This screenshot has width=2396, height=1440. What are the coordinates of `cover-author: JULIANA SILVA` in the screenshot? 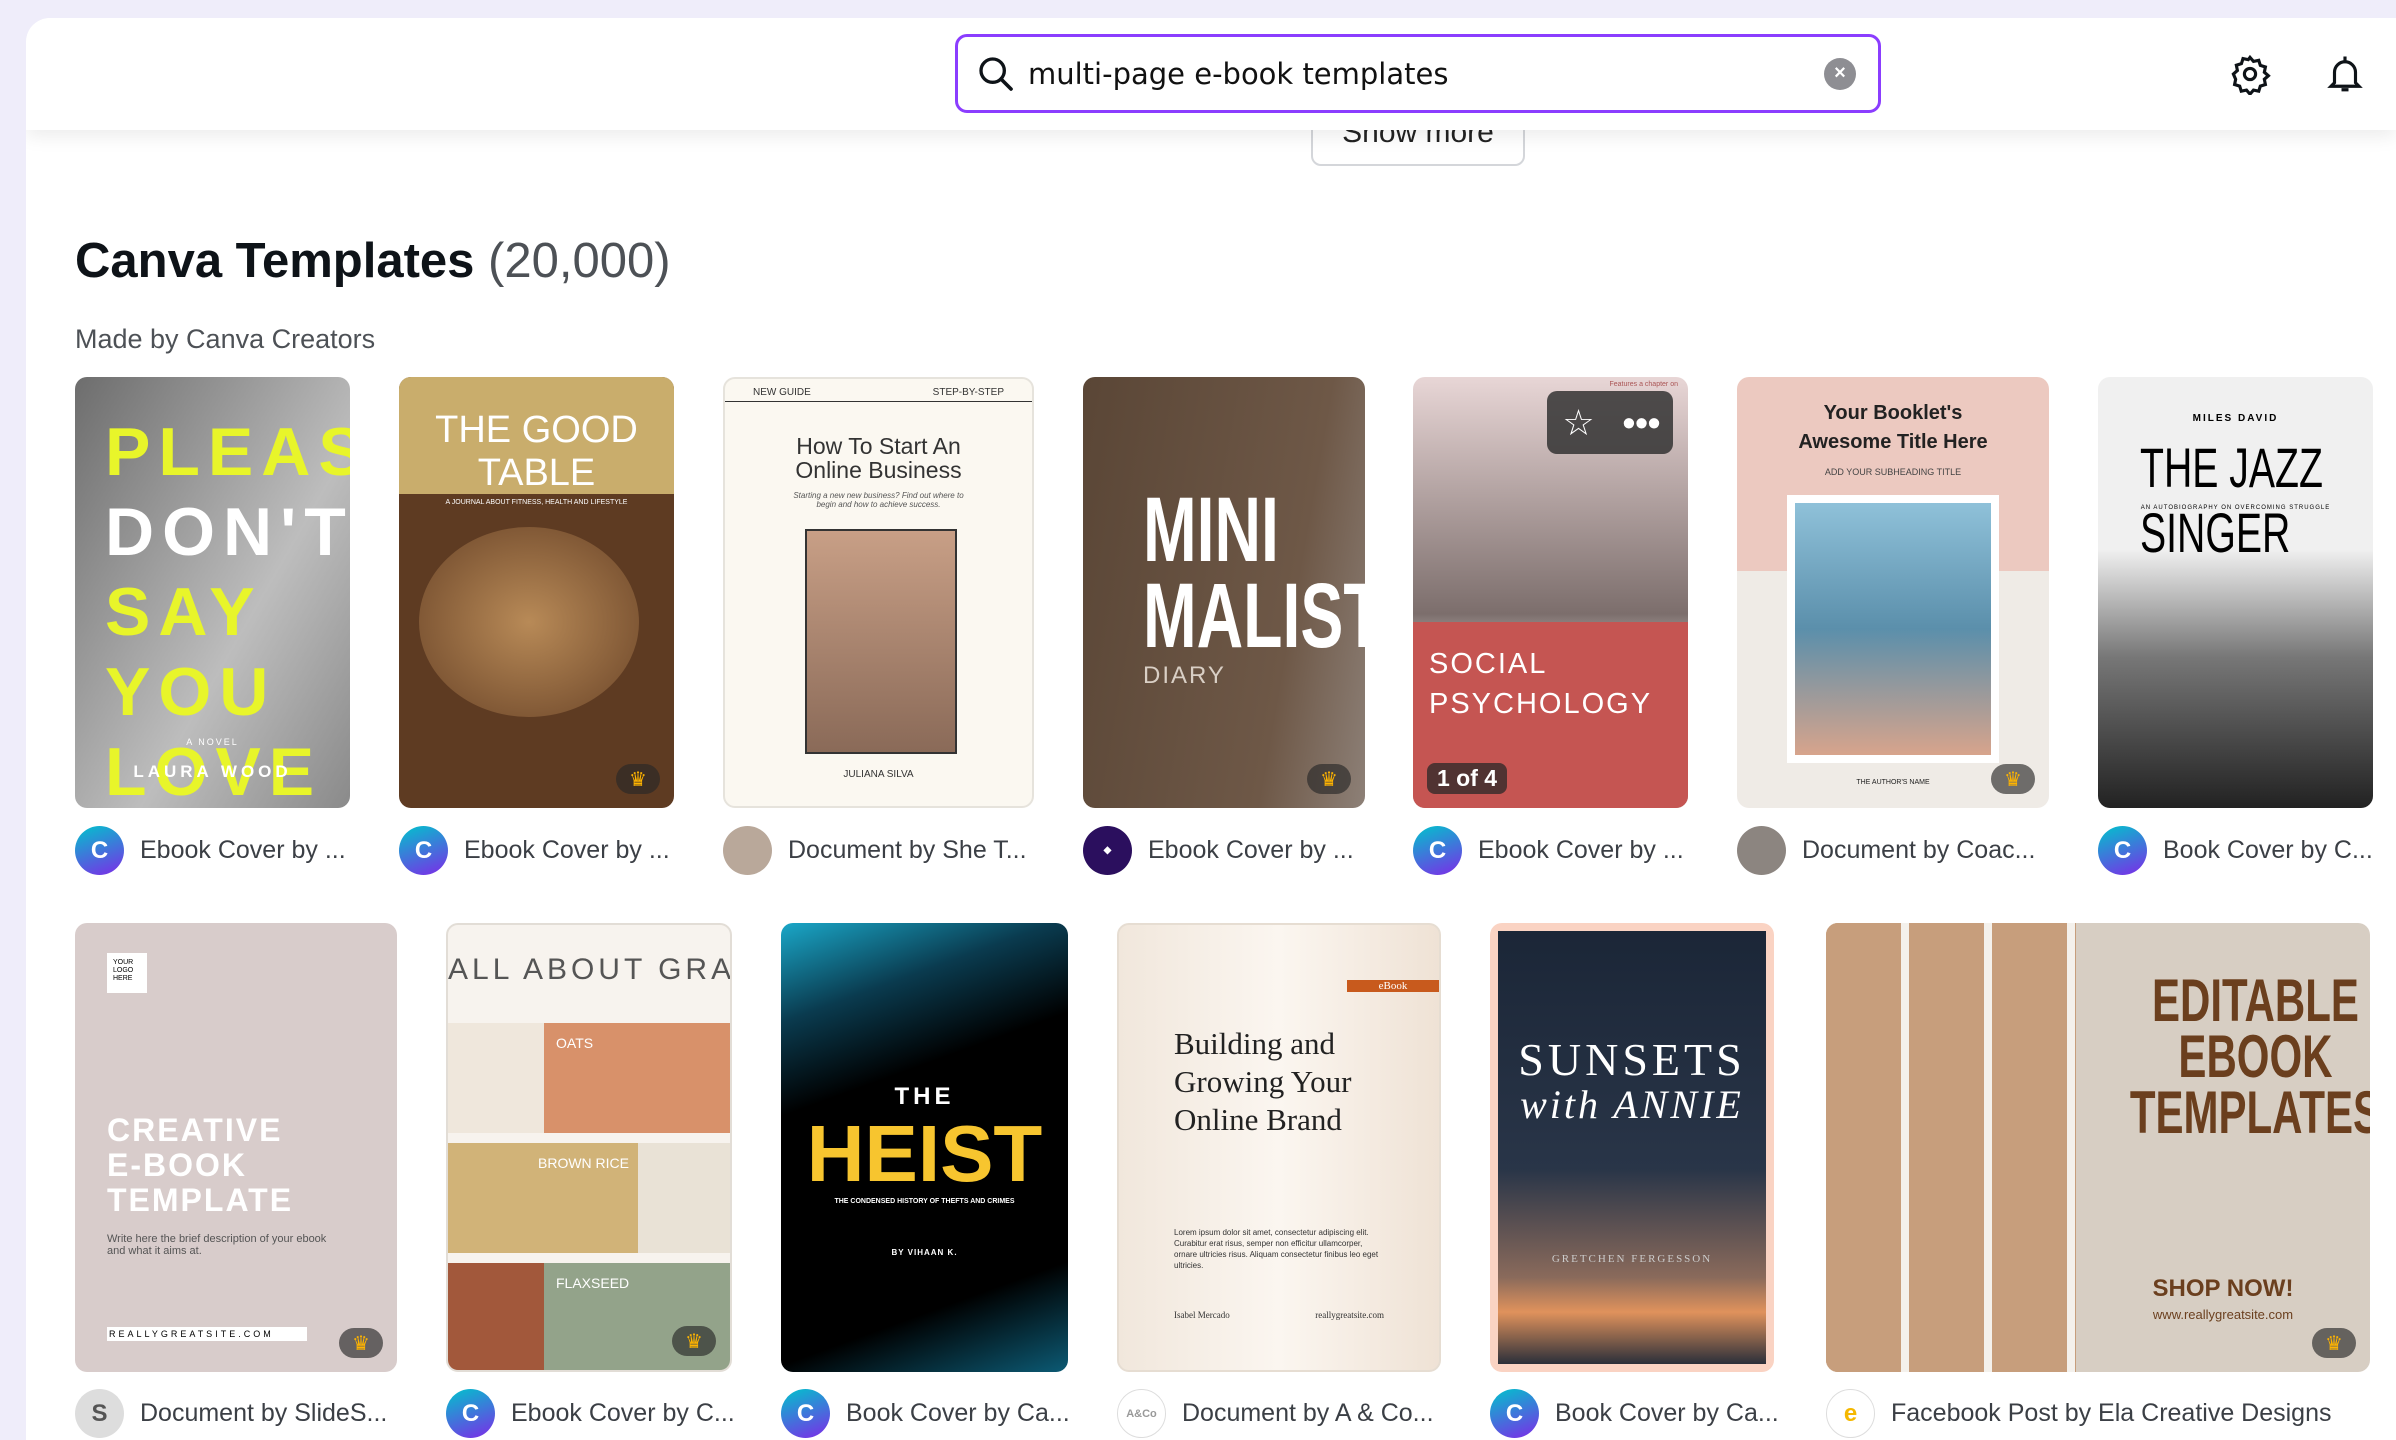 It's located at (878, 774).